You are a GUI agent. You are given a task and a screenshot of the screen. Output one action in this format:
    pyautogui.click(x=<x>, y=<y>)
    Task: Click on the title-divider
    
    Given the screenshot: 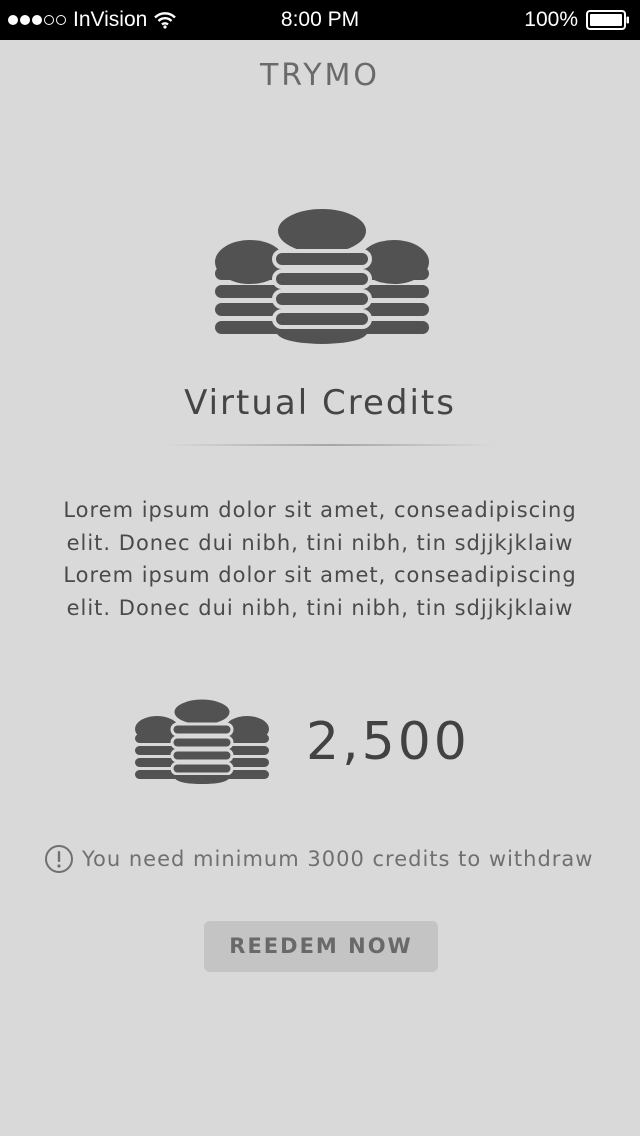 What is the action you would take?
    pyautogui.click(x=330, y=445)
    